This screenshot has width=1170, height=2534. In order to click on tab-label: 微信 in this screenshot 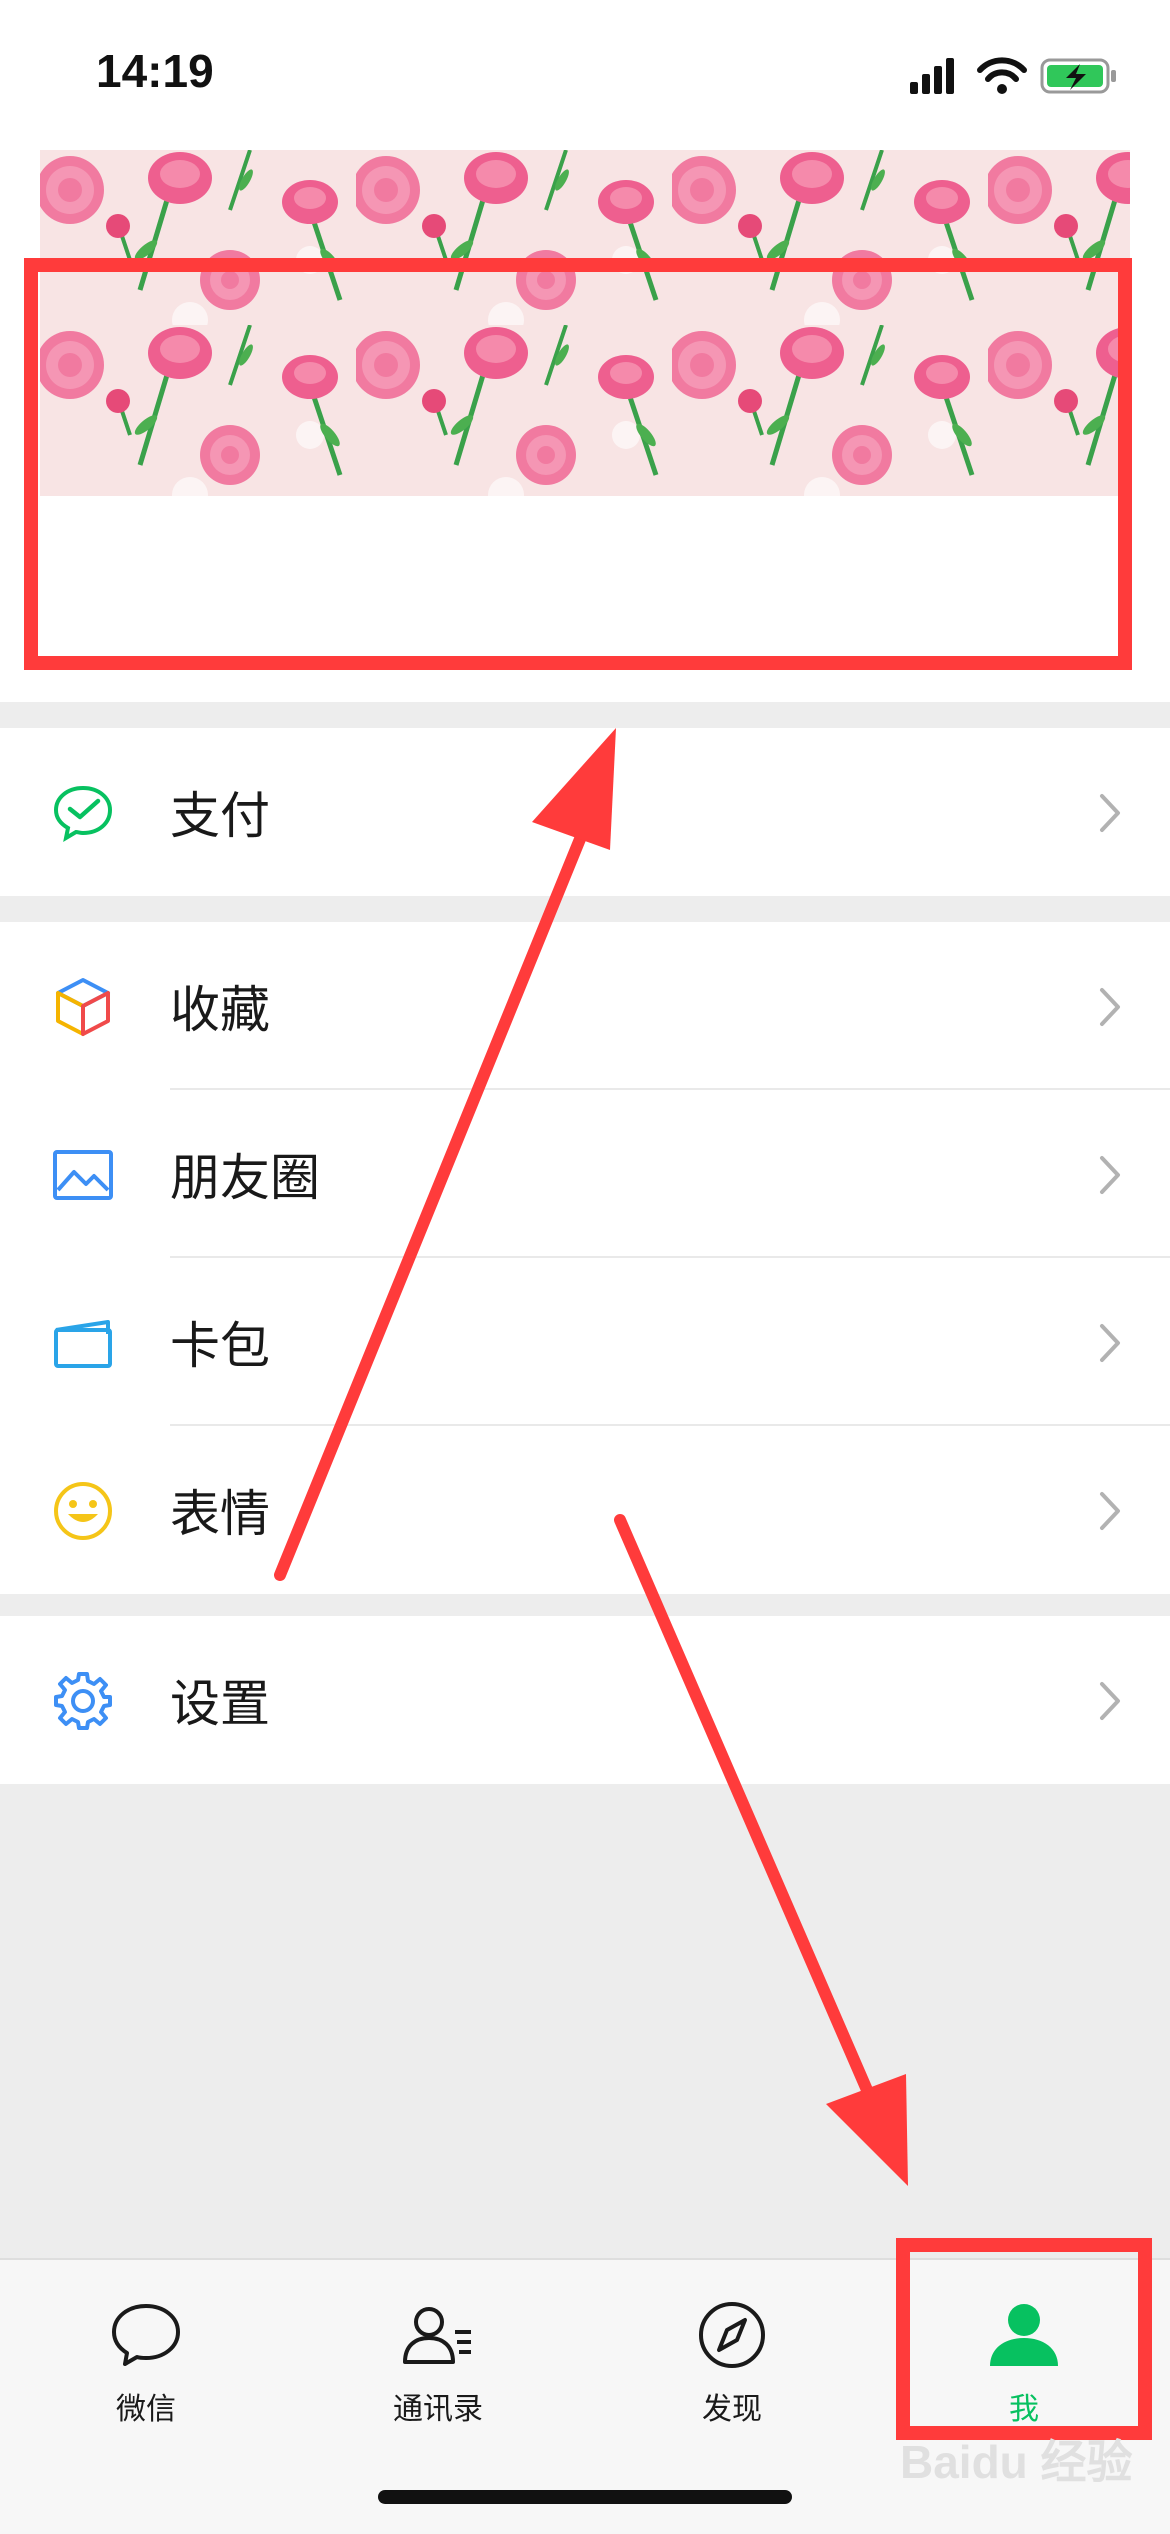, I will do `click(146, 2409)`.